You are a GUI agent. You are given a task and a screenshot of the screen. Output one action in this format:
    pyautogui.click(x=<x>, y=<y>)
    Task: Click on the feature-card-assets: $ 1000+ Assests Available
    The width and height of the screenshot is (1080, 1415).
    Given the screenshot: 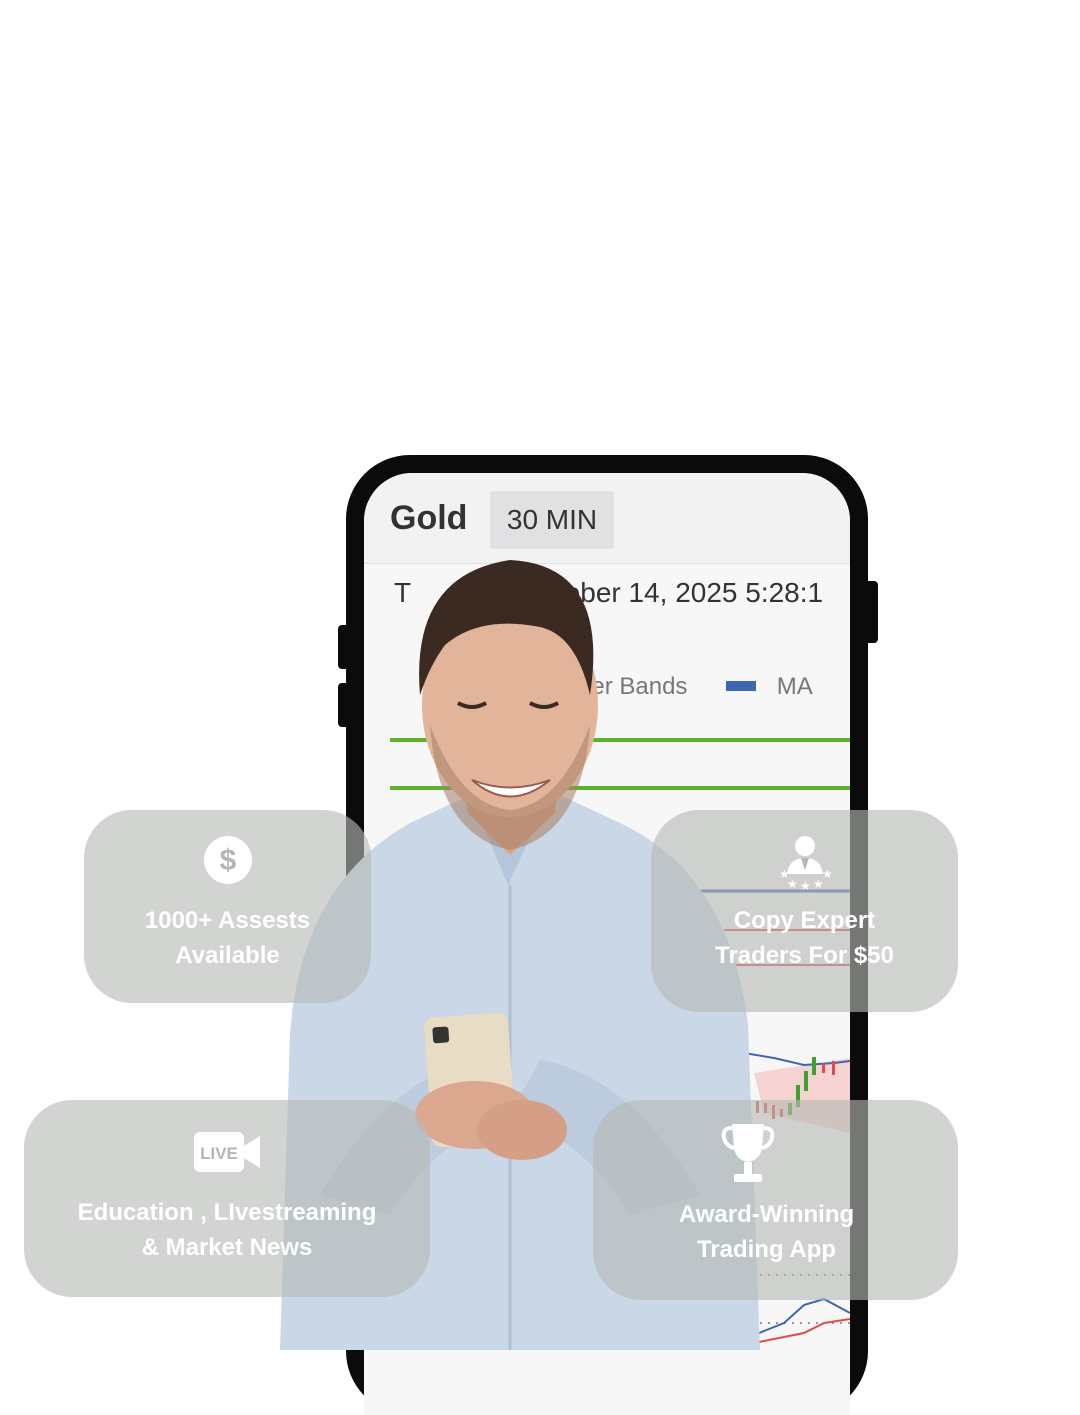 What is the action you would take?
    pyautogui.click(x=227, y=906)
    